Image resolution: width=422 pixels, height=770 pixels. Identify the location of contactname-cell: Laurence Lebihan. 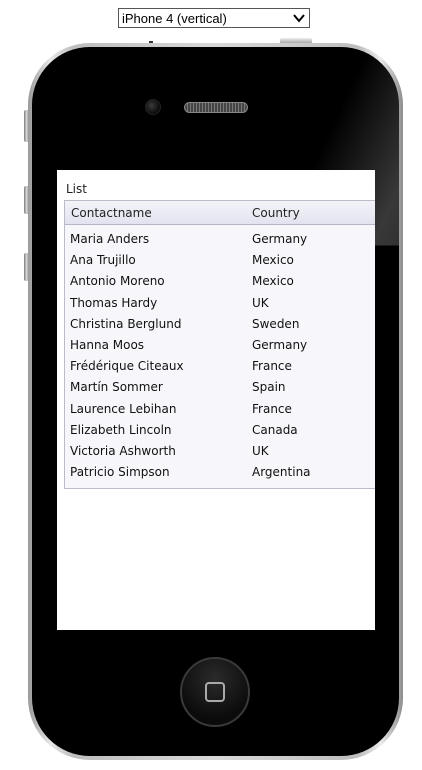
(123, 408).